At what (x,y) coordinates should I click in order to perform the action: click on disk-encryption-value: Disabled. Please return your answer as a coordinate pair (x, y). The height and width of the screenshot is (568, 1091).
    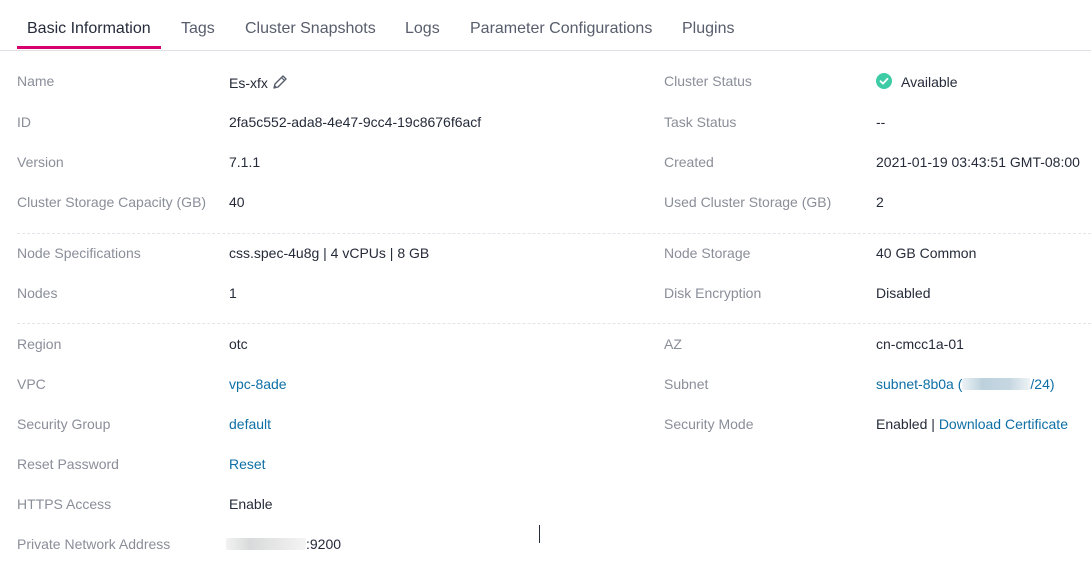
    Looking at the image, I should click on (903, 293).